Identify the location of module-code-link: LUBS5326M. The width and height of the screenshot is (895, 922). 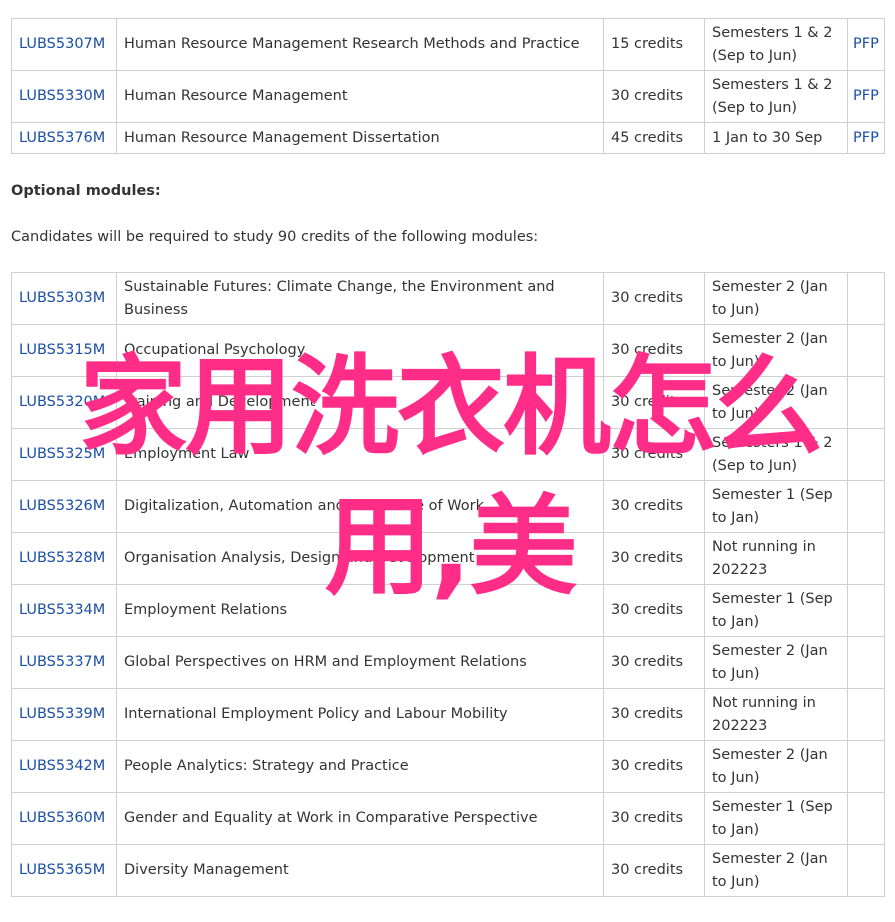
(64, 506).